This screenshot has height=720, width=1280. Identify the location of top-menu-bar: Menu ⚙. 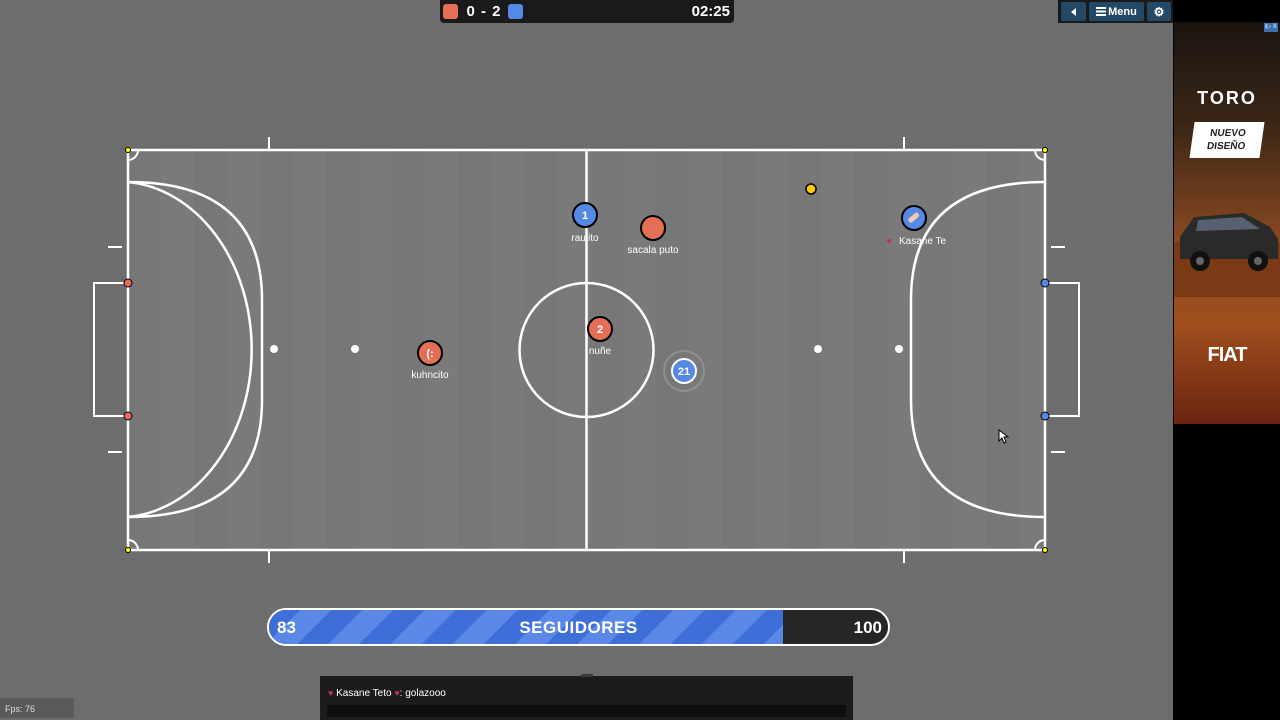
(1115, 11).